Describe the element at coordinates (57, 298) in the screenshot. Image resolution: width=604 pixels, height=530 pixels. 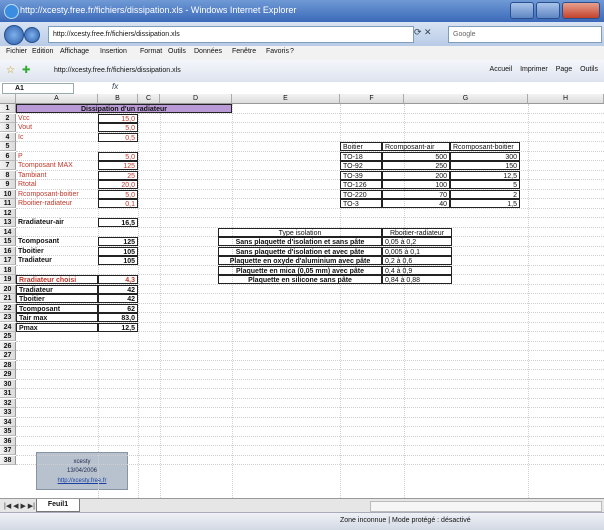
I see `choice-label: Tboitier` at that location.